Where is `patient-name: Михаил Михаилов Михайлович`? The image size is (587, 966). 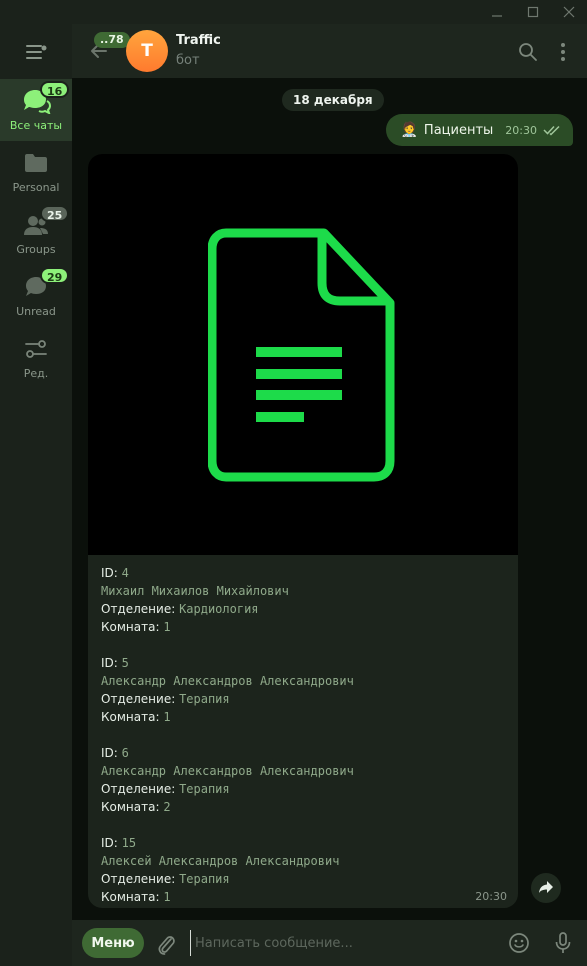
patient-name: Михаил Михаилов Михайлович is located at coordinates (195, 591).